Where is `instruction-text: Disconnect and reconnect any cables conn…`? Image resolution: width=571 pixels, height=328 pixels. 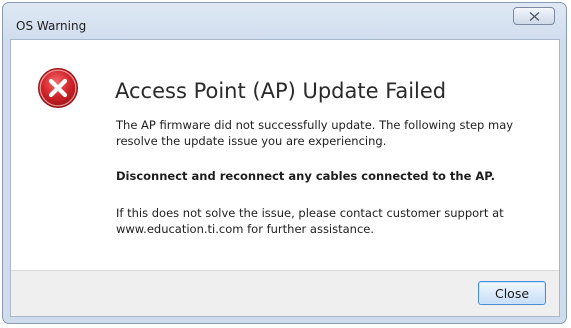 instruction-text: Disconnect and reconnect any cables conn… is located at coordinates (305, 176).